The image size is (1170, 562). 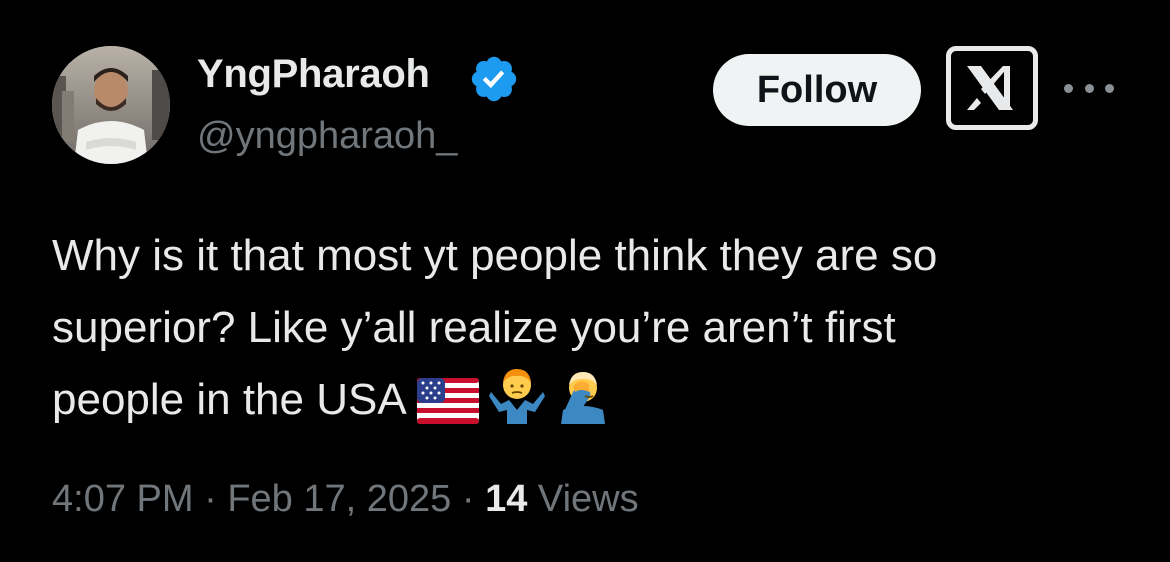 I want to click on verified-badge-icon, so click(x=494, y=79).